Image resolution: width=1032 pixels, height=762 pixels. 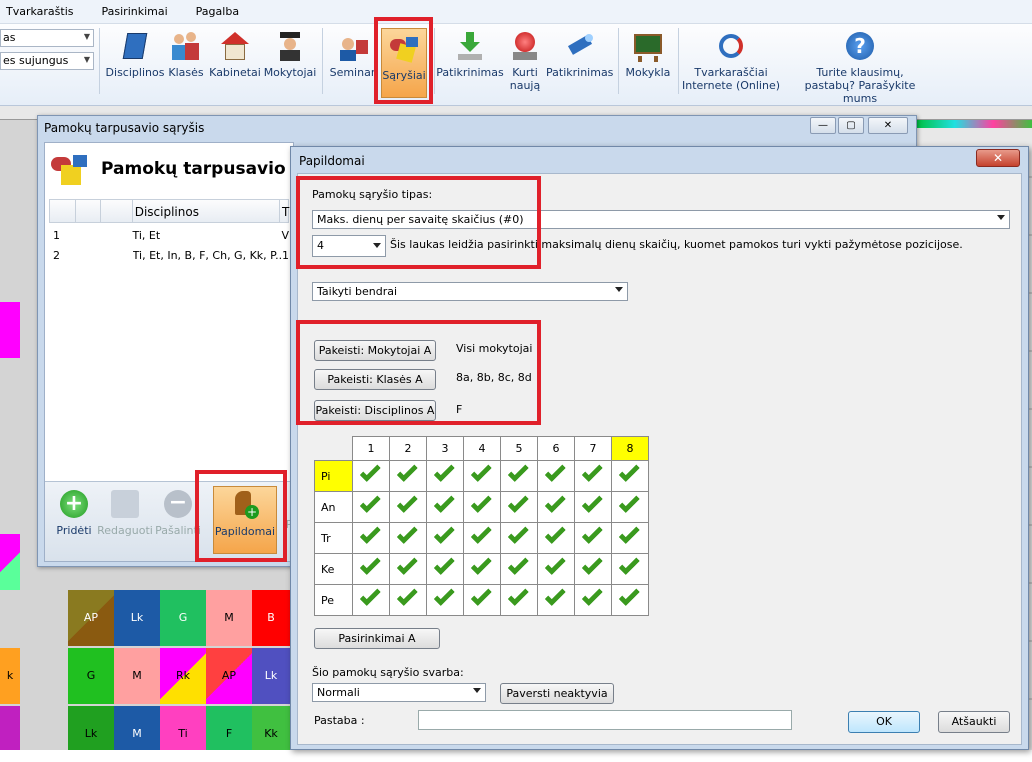 What do you see at coordinates (74, 513) in the screenshot?
I see `add-button: + Pridėti` at bounding box center [74, 513].